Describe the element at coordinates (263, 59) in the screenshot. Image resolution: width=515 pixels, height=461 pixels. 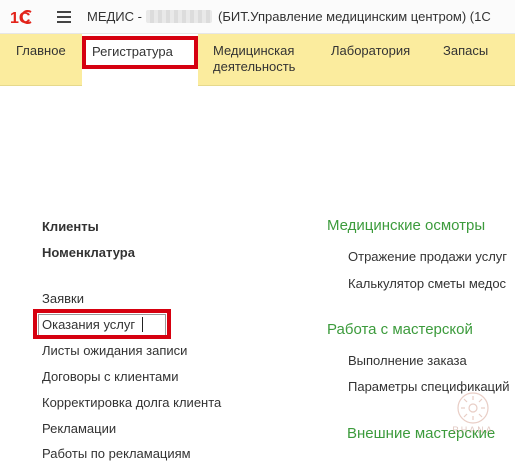
I see `section-medical-activity: Медицинская деятельность` at that location.